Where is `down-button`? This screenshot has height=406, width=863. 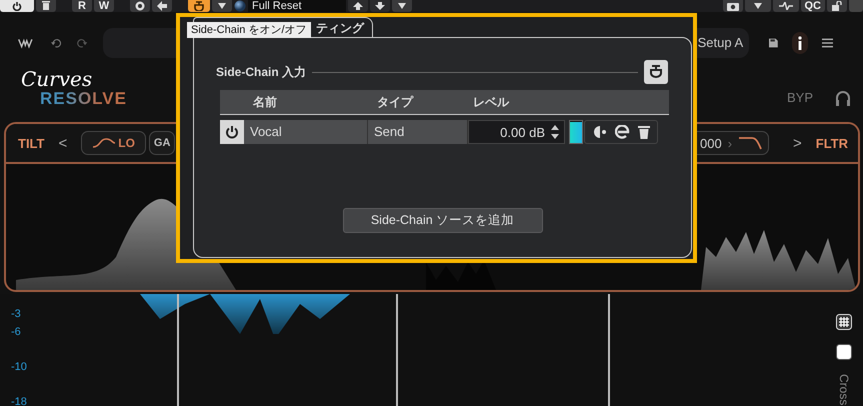
down-button is located at coordinates (380, 6).